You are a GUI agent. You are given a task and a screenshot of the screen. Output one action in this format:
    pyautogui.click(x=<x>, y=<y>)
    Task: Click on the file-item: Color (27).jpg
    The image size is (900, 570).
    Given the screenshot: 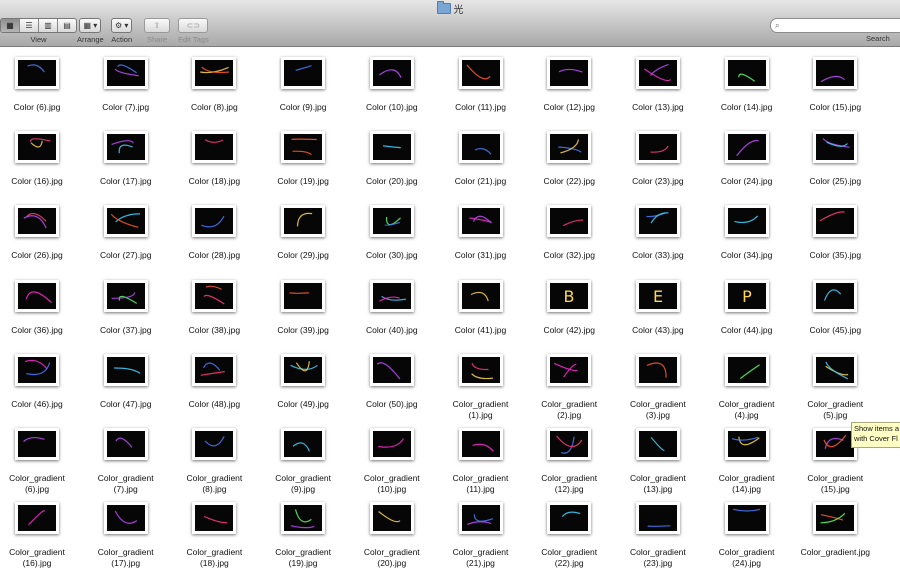 What is the action you would take?
    pyautogui.click(x=126, y=229)
    